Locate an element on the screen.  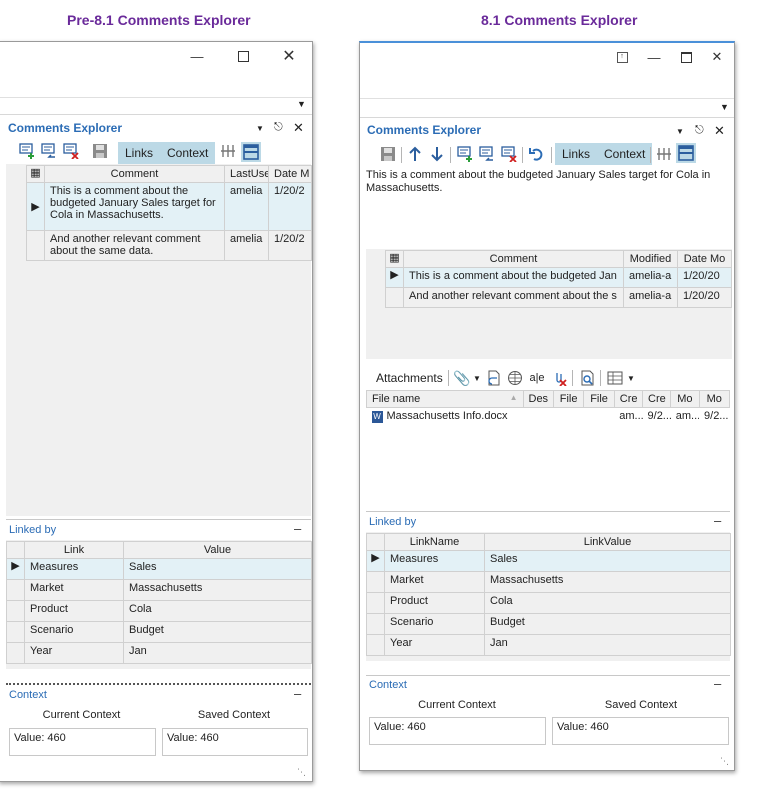
remove-attachment-icon is located at coordinates (559, 378).